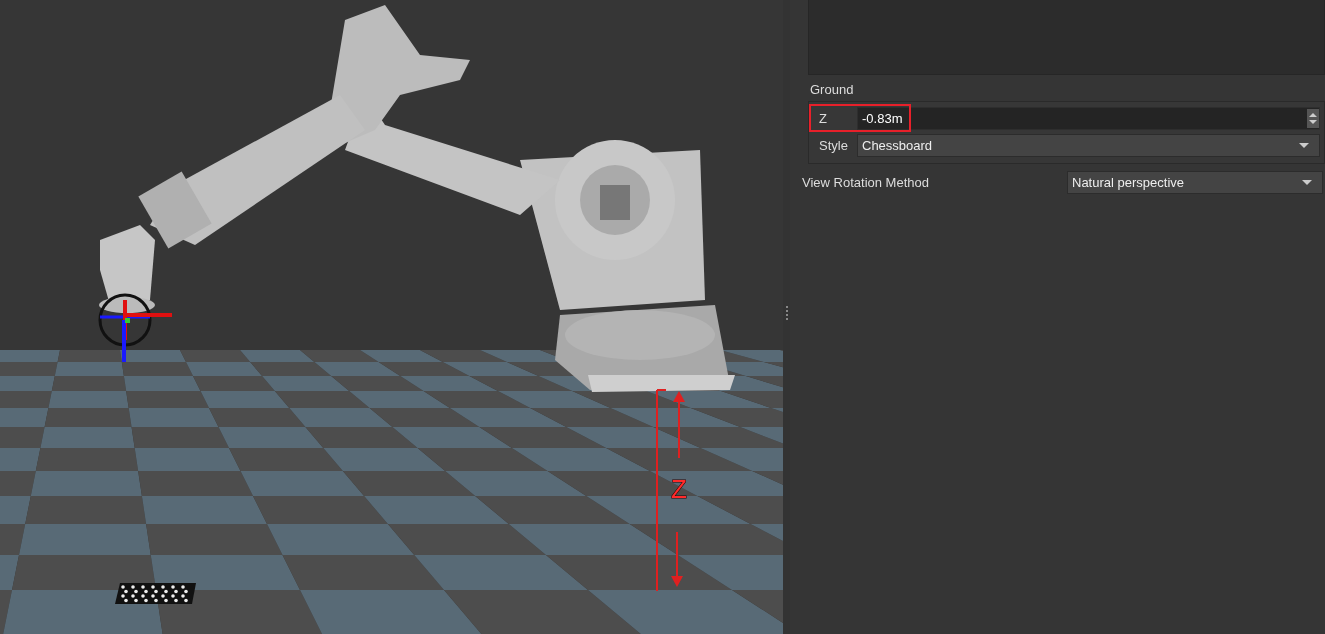 The height and width of the screenshot is (634, 1325). What do you see at coordinates (1088, 145) in the screenshot?
I see `style-dropdown: Chessboard` at bounding box center [1088, 145].